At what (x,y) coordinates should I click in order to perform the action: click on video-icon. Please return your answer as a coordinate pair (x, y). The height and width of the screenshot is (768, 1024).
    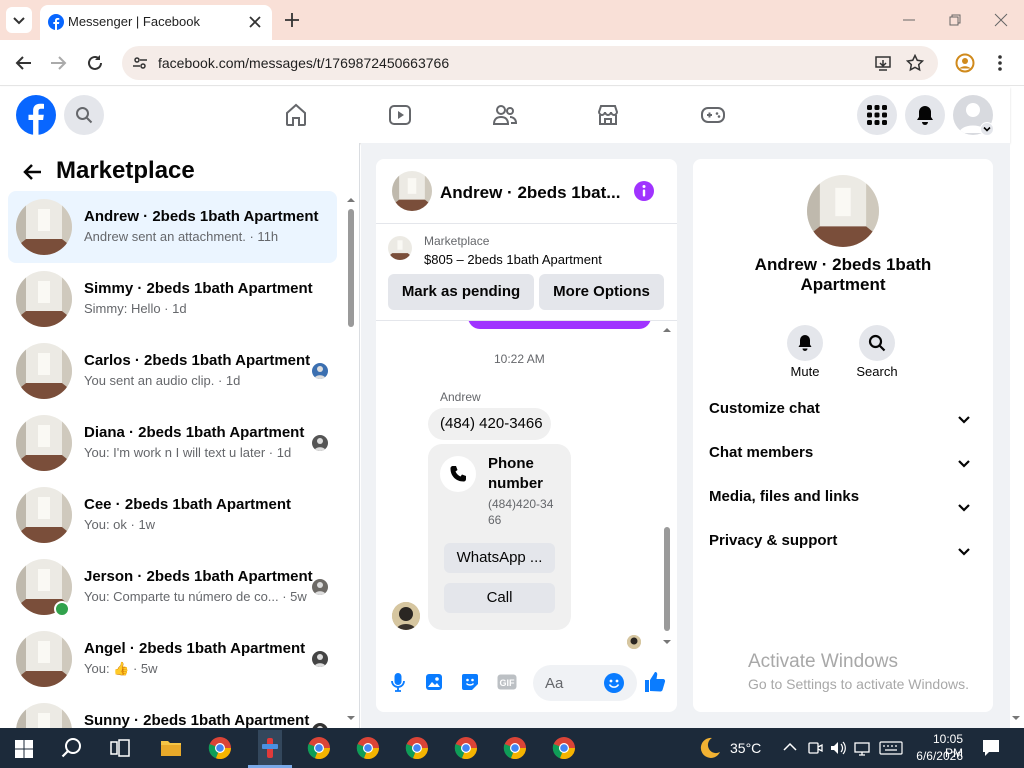
    Looking at the image, I should click on (400, 115).